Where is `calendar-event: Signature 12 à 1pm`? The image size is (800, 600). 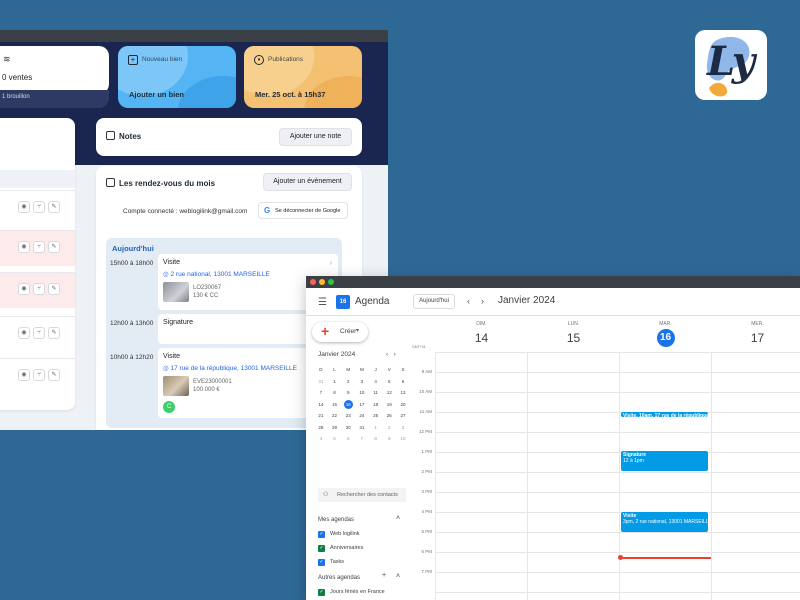 calendar-event: Signature 12 à 1pm is located at coordinates (664, 461).